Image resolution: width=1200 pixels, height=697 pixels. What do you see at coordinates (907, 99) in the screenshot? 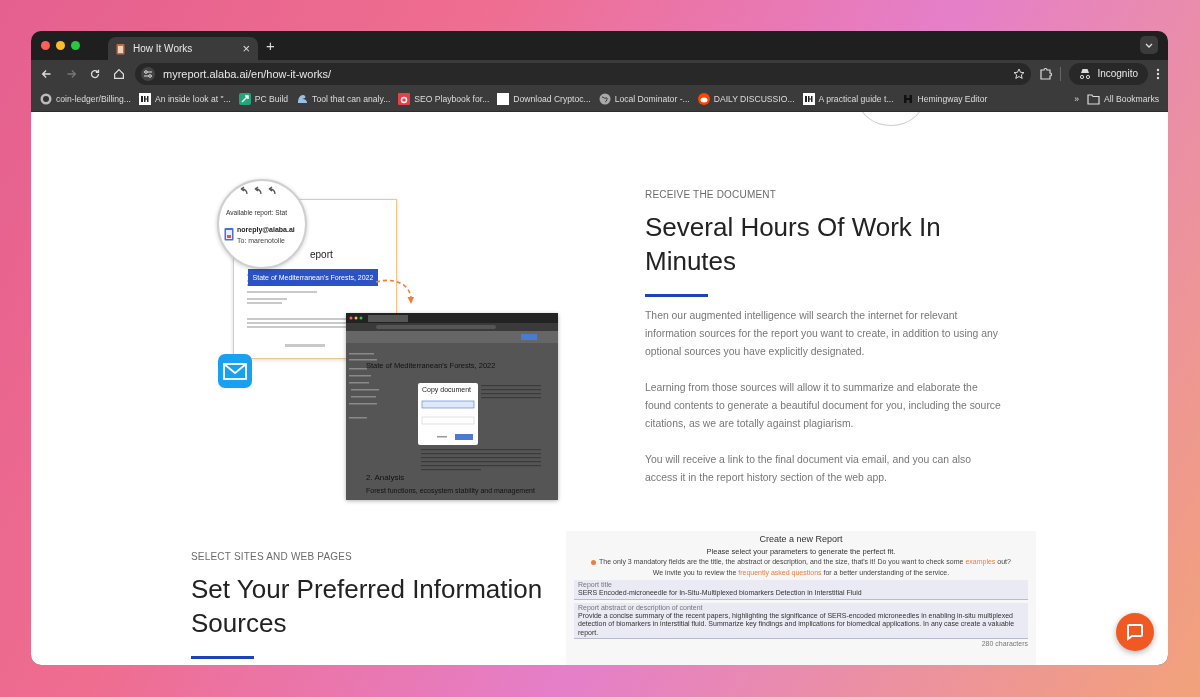
I see `h-letter-icon` at bounding box center [907, 99].